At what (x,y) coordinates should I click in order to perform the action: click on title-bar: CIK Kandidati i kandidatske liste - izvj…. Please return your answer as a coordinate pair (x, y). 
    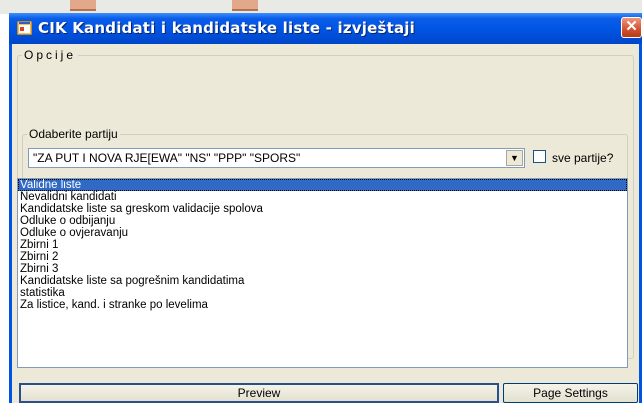
    Looking at the image, I should click on (325, 28).